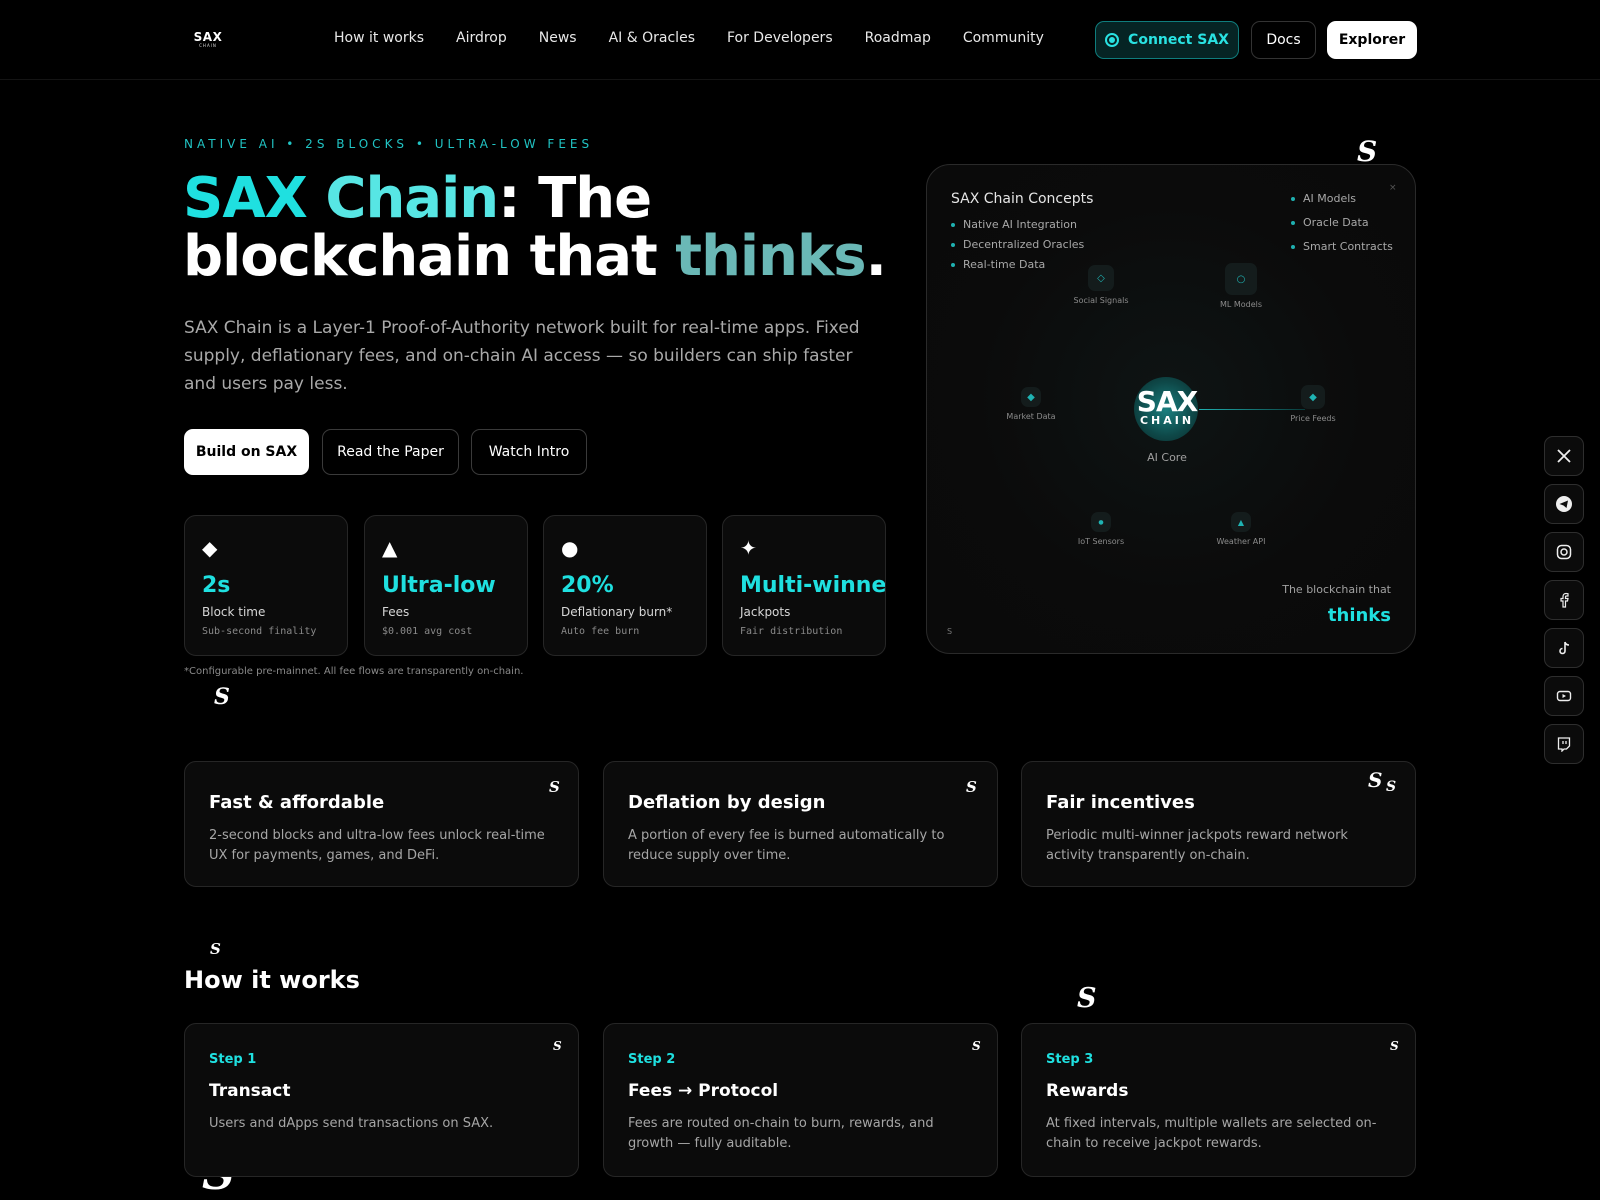 This screenshot has width=1600, height=1200. What do you see at coordinates (1564, 648) in the screenshot?
I see `tiktok-icon` at bounding box center [1564, 648].